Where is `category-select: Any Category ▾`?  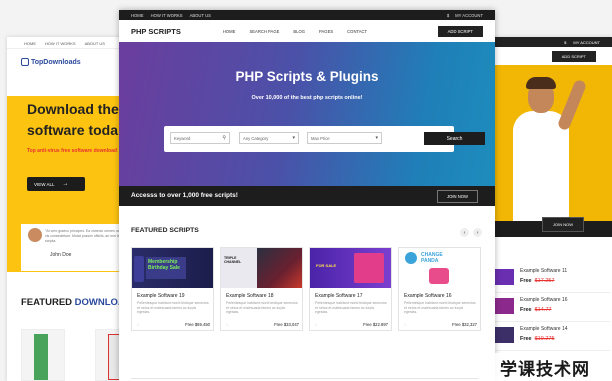
category-select: Any Category ▾ is located at coordinates (269, 138).